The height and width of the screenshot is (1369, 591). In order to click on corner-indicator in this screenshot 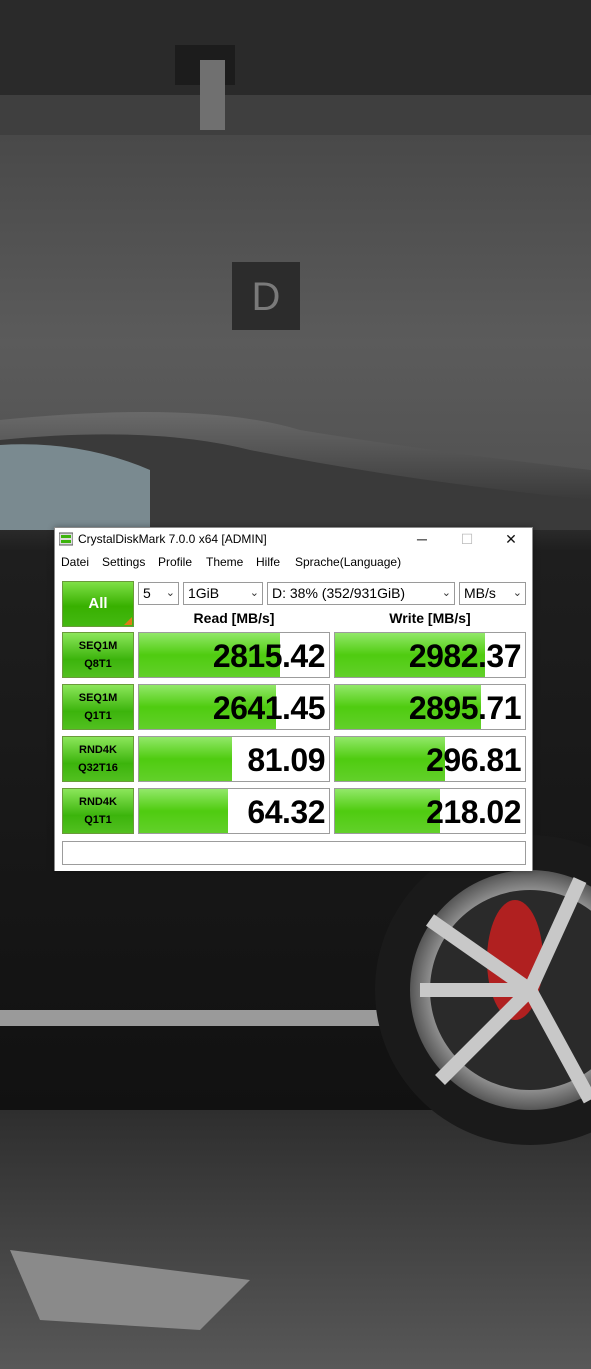, I will do `click(128, 621)`.